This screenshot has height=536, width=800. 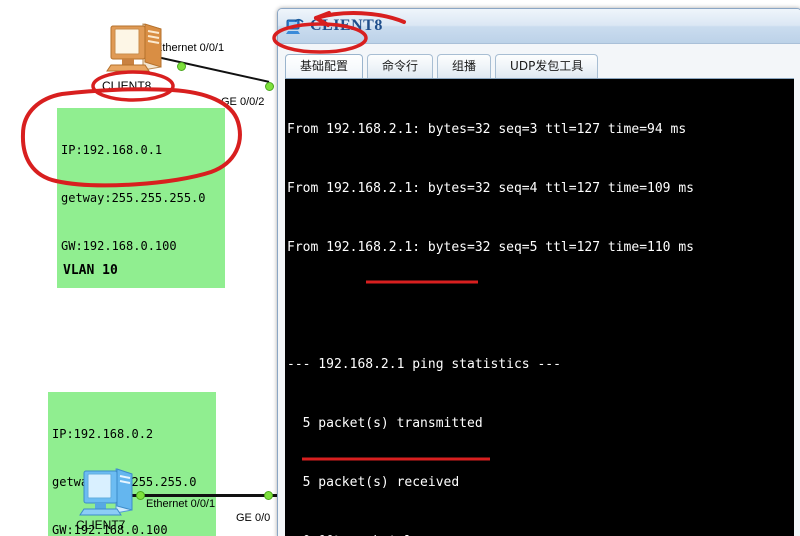 What do you see at coordinates (127, 86) in the screenshot?
I see `node-label-client8: CLIENT8` at bounding box center [127, 86].